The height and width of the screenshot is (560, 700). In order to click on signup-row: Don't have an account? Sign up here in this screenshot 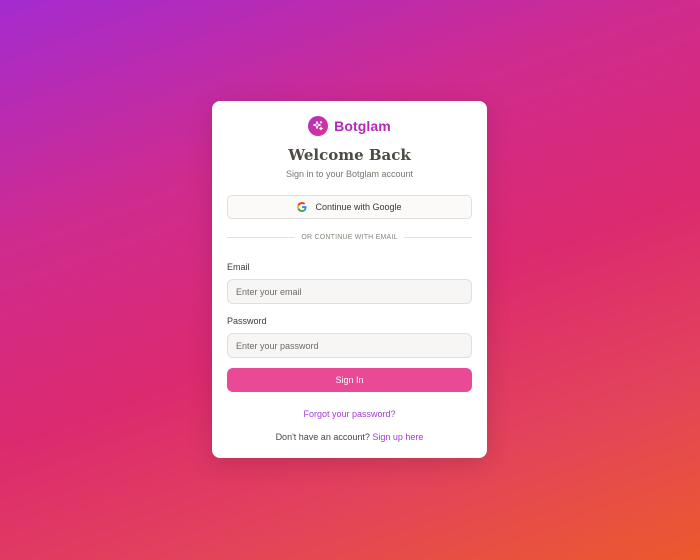, I will do `click(349, 437)`.